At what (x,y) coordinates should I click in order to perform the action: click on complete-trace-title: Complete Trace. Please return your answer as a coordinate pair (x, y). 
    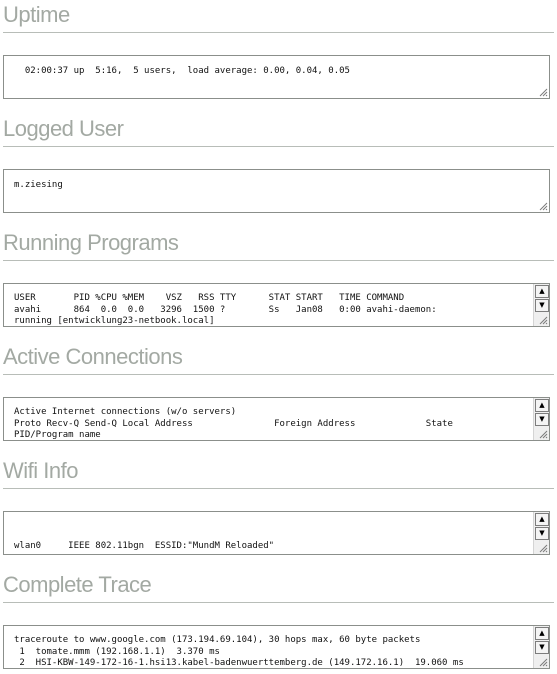
    Looking at the image, I should click on (77, 584).